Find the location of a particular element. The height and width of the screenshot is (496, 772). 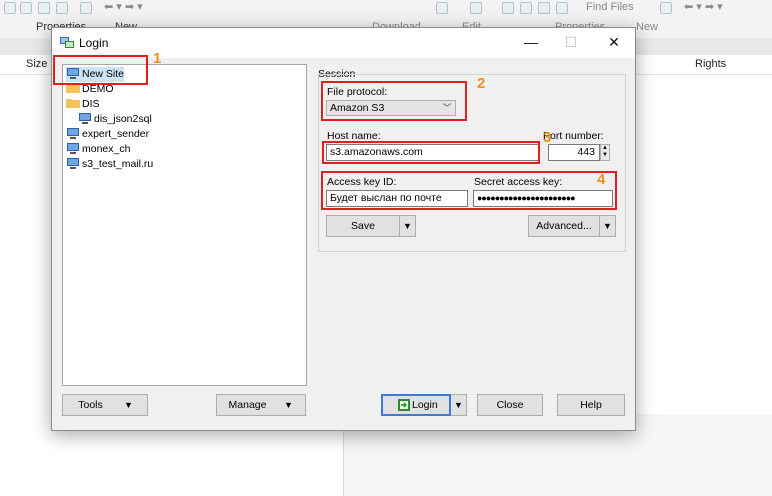

tree-item-s3-test-mail: s3_test_mail.ru is located at coordinates (109, 164).